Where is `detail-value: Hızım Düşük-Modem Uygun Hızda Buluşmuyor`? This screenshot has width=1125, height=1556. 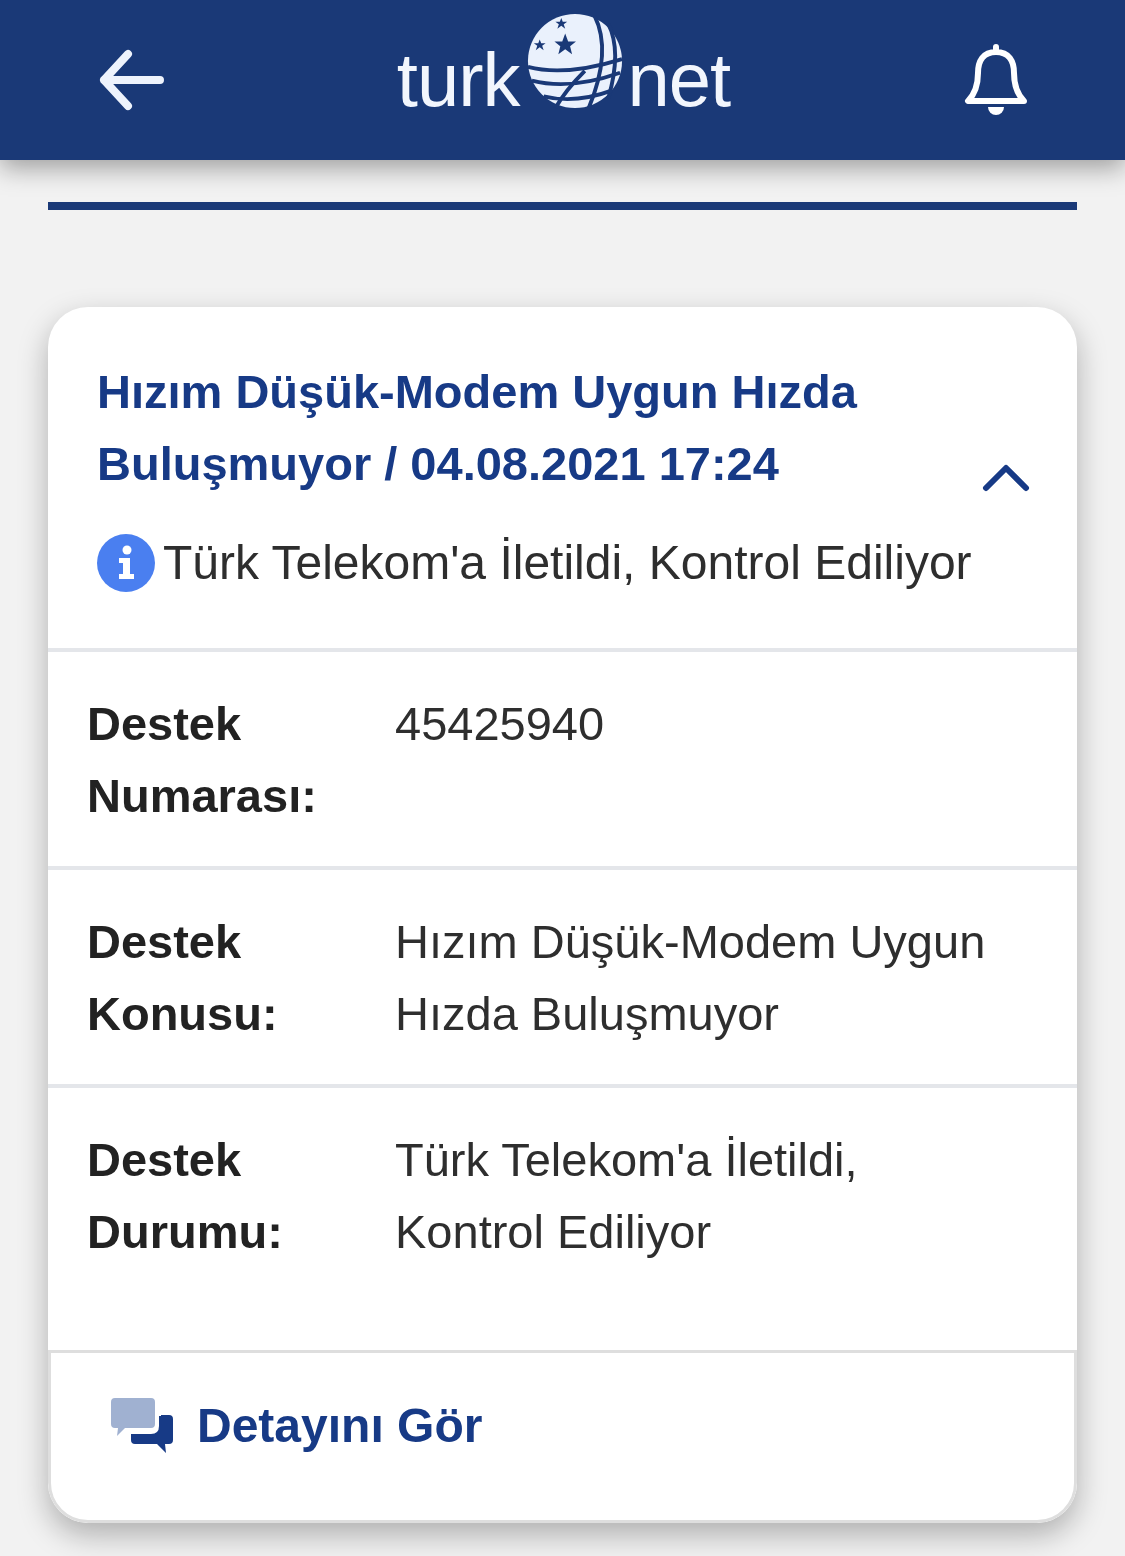 detail-value: Hızım Düşük-Modem Uygun Hızda Buluşmuyor is located at coordinates (691, 978).